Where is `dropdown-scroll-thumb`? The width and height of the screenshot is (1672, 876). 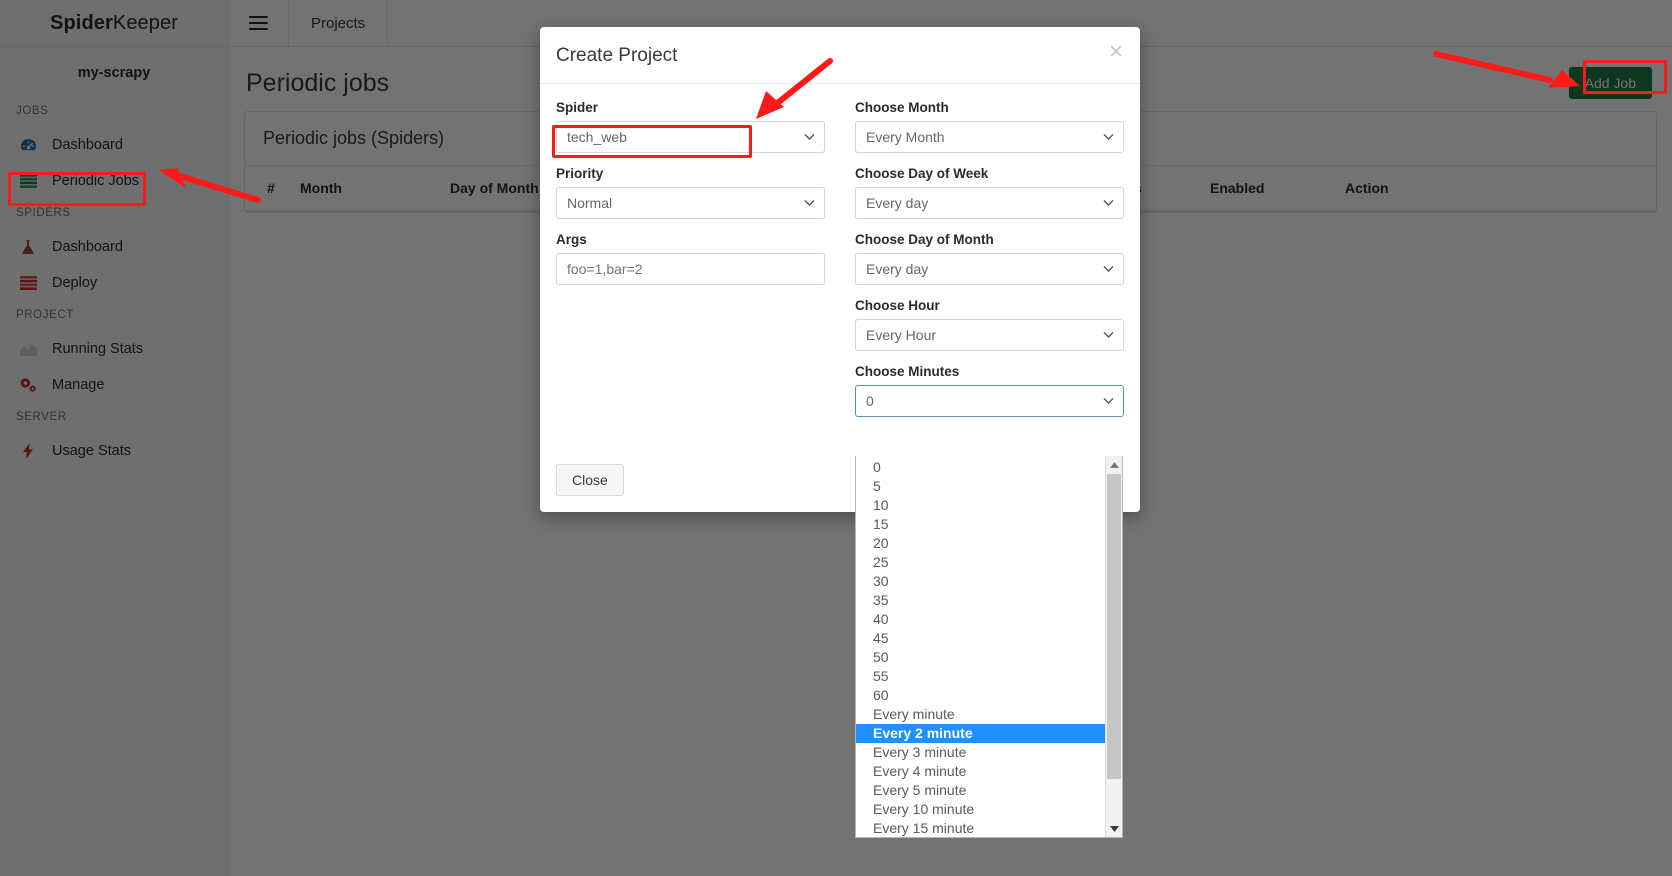
dropdown-scroll-thumb is located at coordinates (1114, 626).